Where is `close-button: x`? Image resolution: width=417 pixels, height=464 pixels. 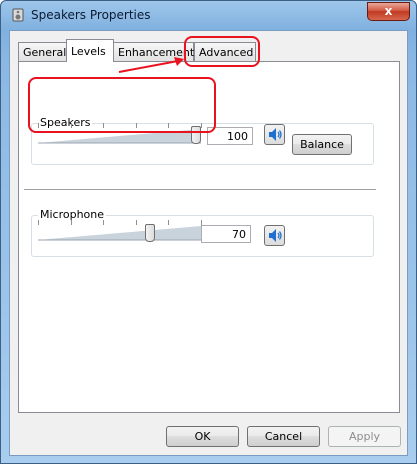 close-button: x is located at coordinates (388, 11).